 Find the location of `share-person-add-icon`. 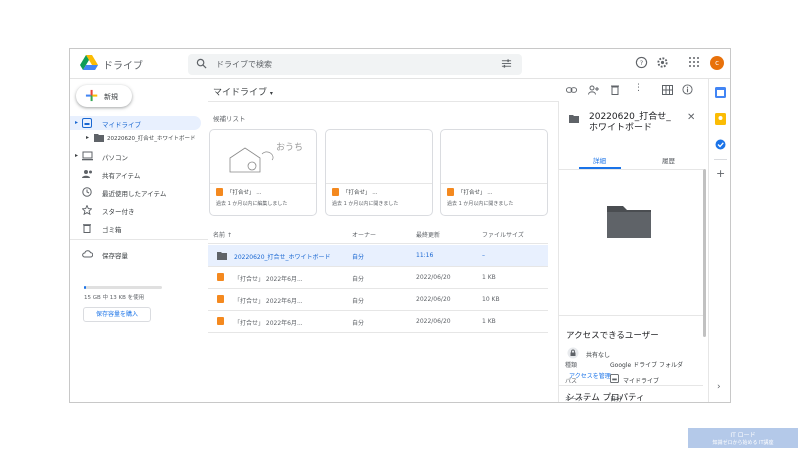

share-person-add-icon is located at coordinates (593, 90).